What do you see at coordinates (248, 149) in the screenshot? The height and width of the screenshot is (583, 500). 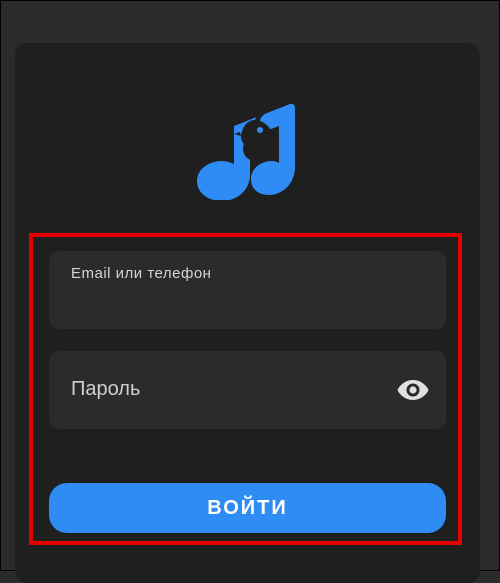 I see `app-logo-icon` at bounding box center [248, 149].